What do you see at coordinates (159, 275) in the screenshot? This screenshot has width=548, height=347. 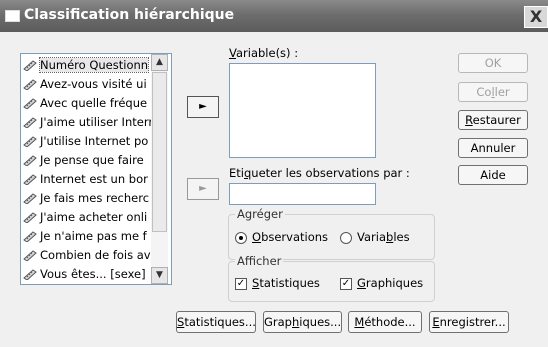 I see `scroll-down-button: ▼` at bounding box center [159, 275].